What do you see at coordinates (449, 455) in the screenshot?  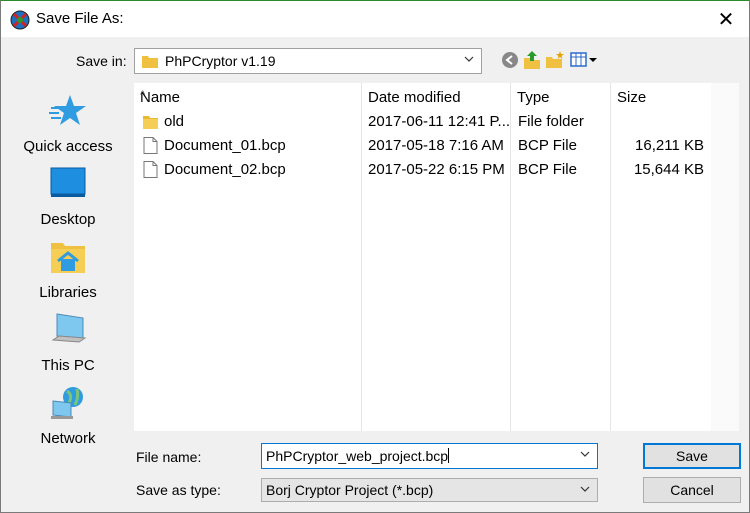 I see `text-caret` at bounding box center [449, 455].